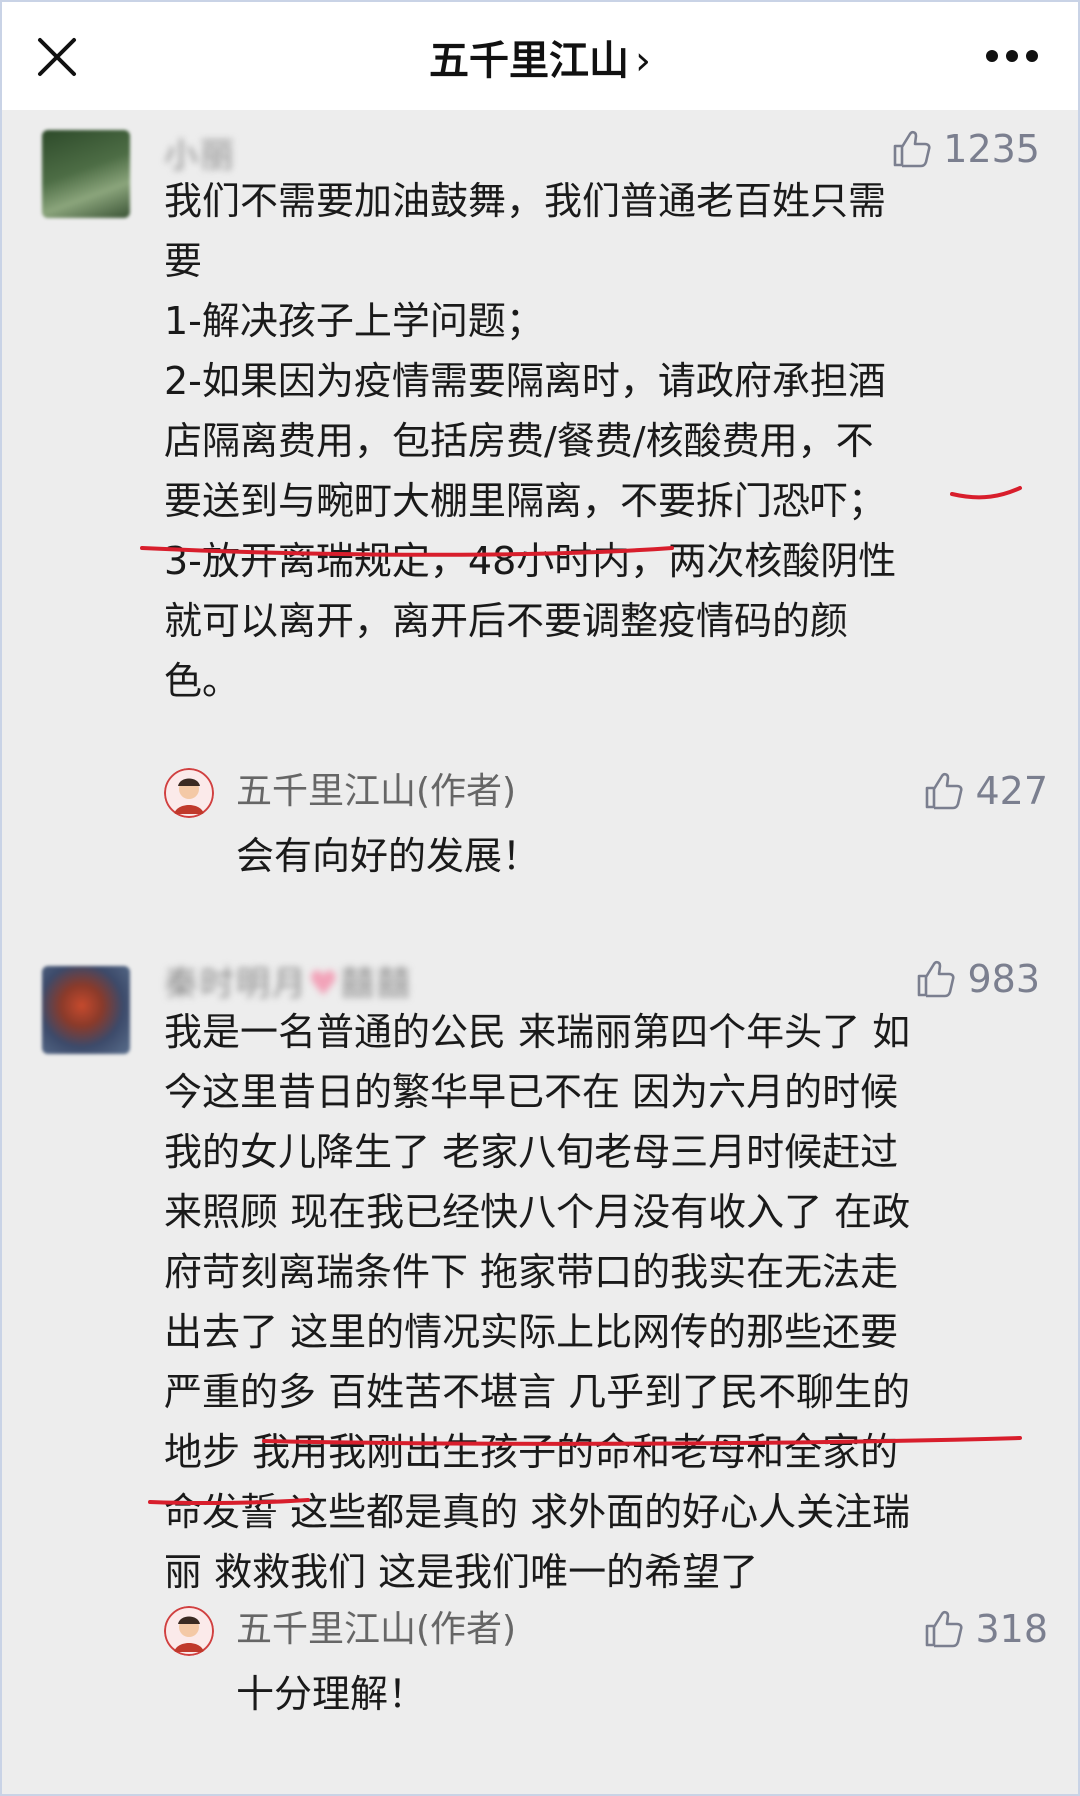  I want to click on commenter-name-suffix: 囍囍, so click(376, 984).